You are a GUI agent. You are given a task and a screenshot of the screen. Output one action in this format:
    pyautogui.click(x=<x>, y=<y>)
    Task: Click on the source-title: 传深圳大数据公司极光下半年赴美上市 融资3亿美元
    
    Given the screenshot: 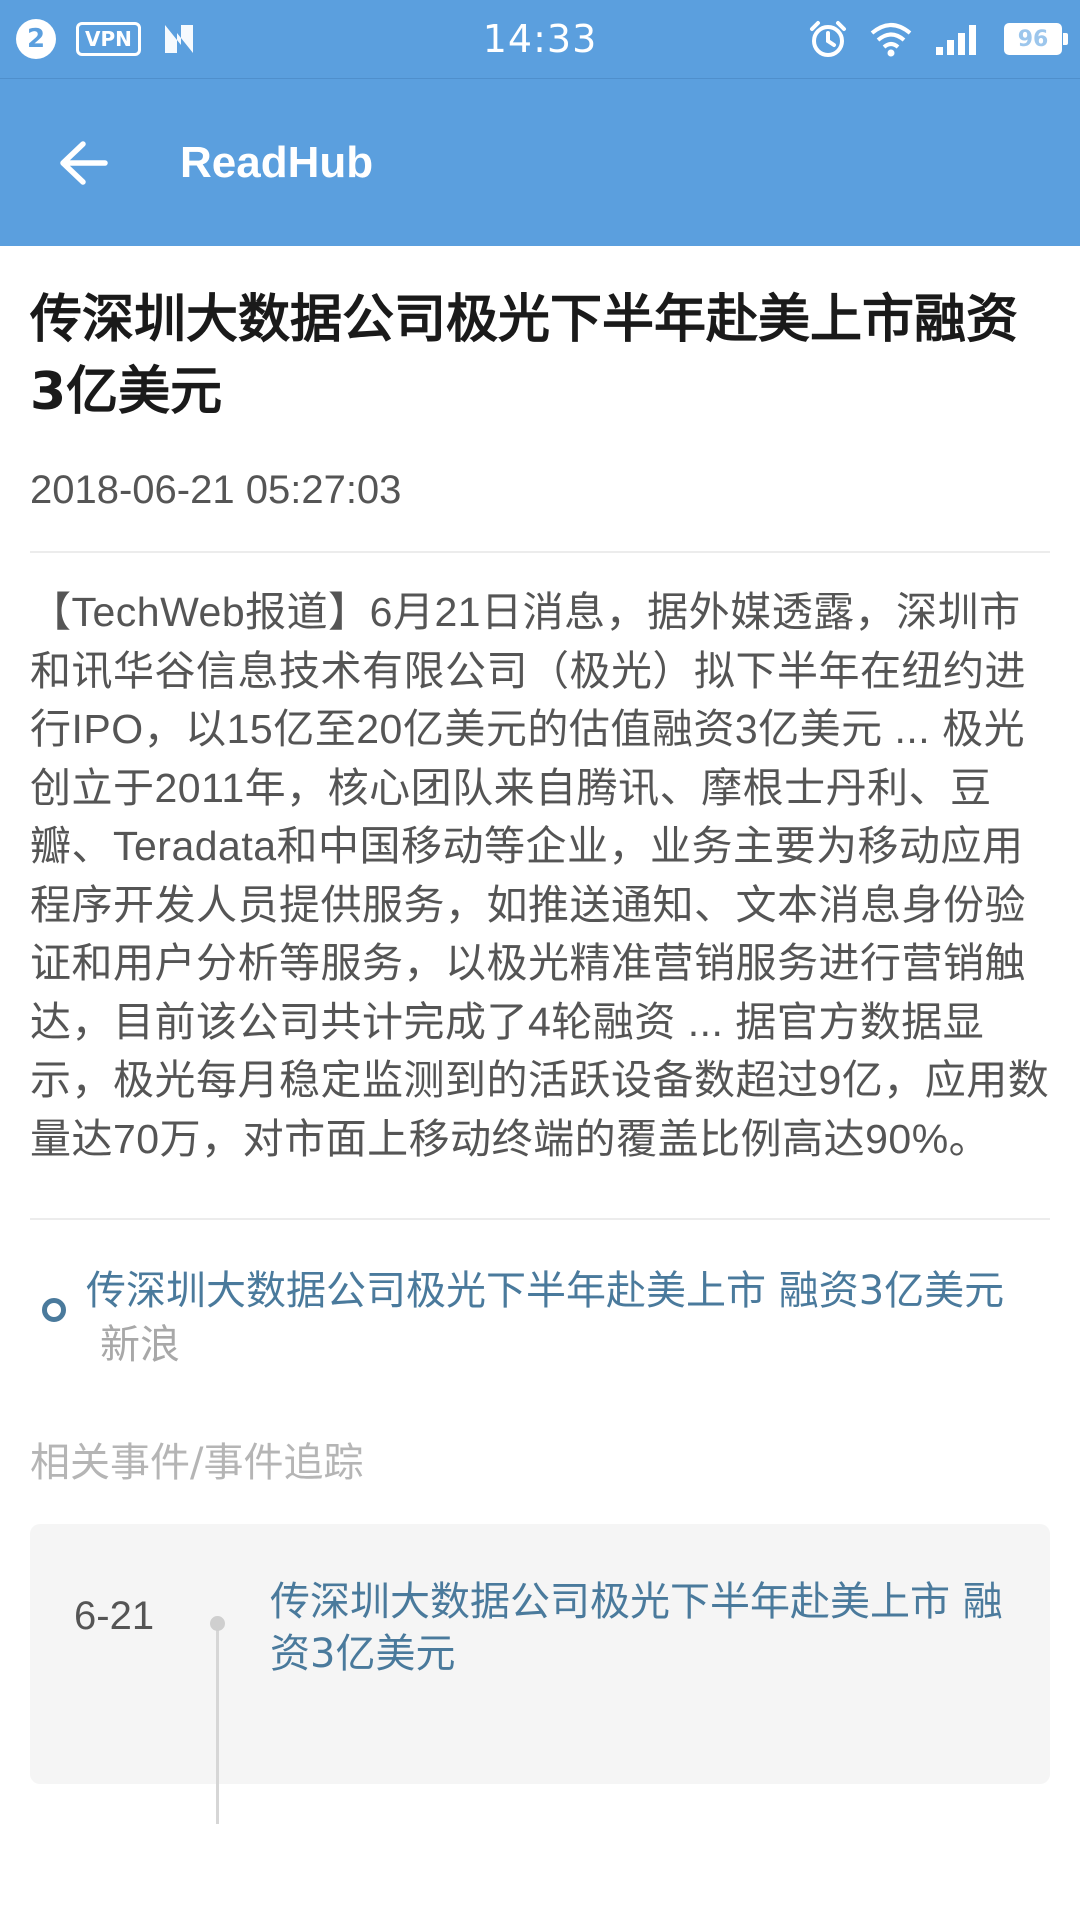 What is the action you would take?
    pyautogui.click(x=545, y=1291)
    